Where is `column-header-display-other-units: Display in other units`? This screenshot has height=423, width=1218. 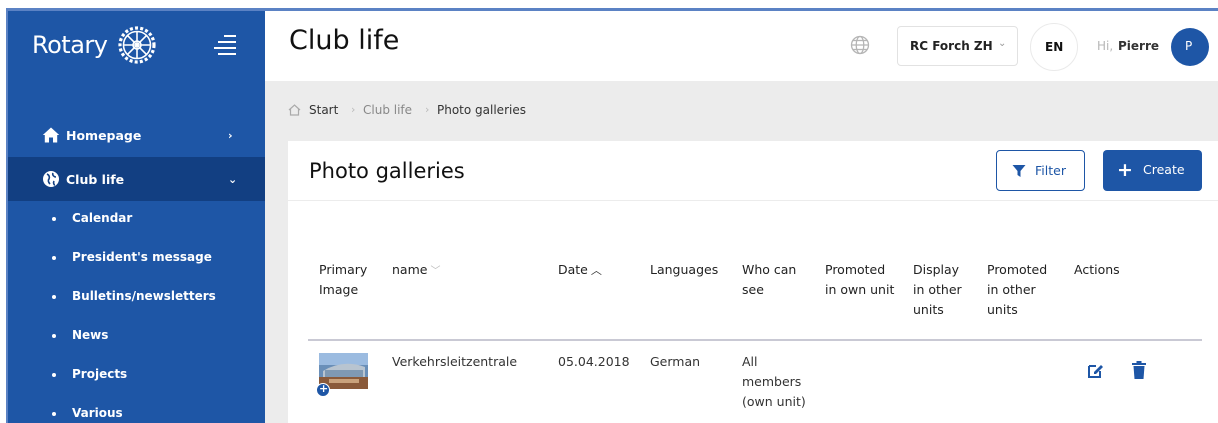 column-header-display-other-units: Display in other units is located at coordinates (937, 289).